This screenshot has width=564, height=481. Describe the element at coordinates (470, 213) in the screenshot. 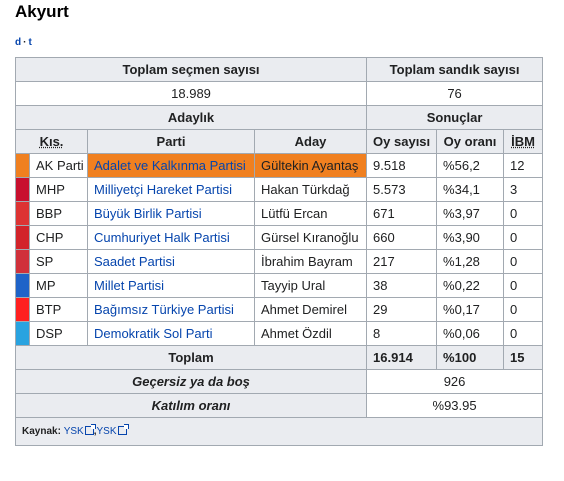

I see `vote-percent: %3,97` at that location.